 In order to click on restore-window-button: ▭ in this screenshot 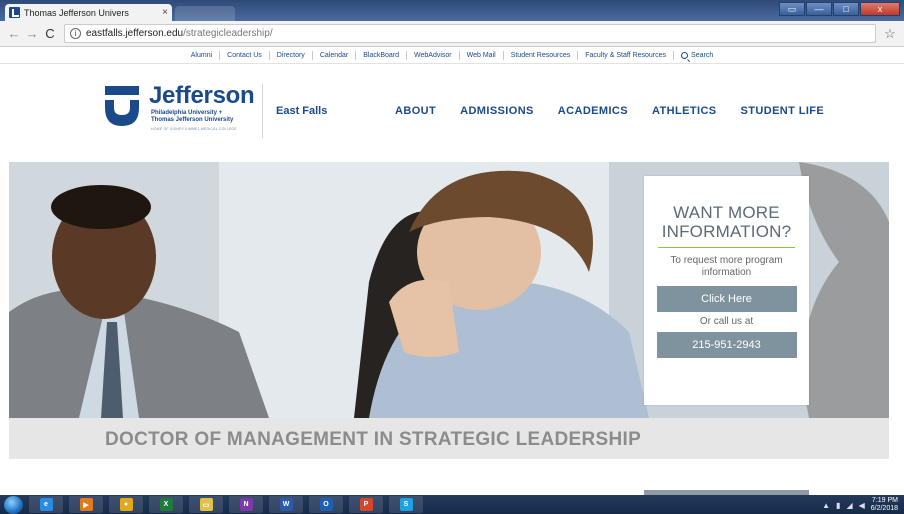, I will do `click(792, 9)`.